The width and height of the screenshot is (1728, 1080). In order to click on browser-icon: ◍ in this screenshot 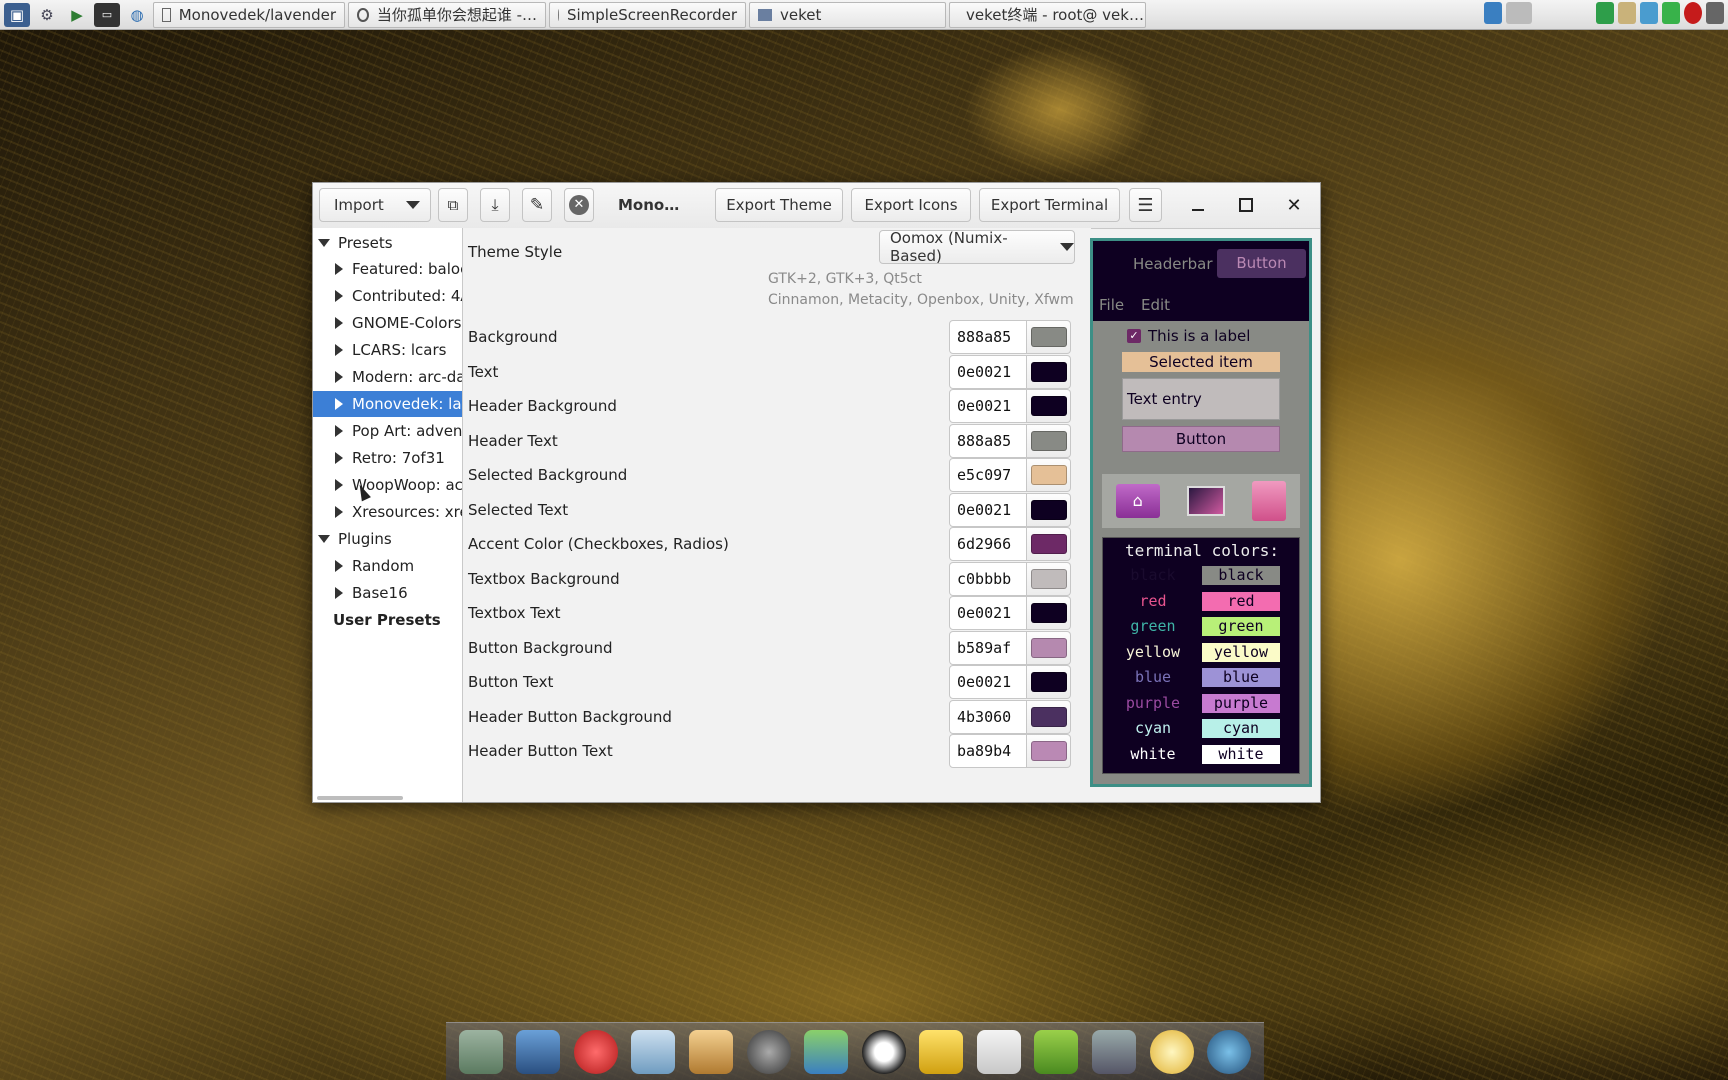, I will do `click(137, 15)`.